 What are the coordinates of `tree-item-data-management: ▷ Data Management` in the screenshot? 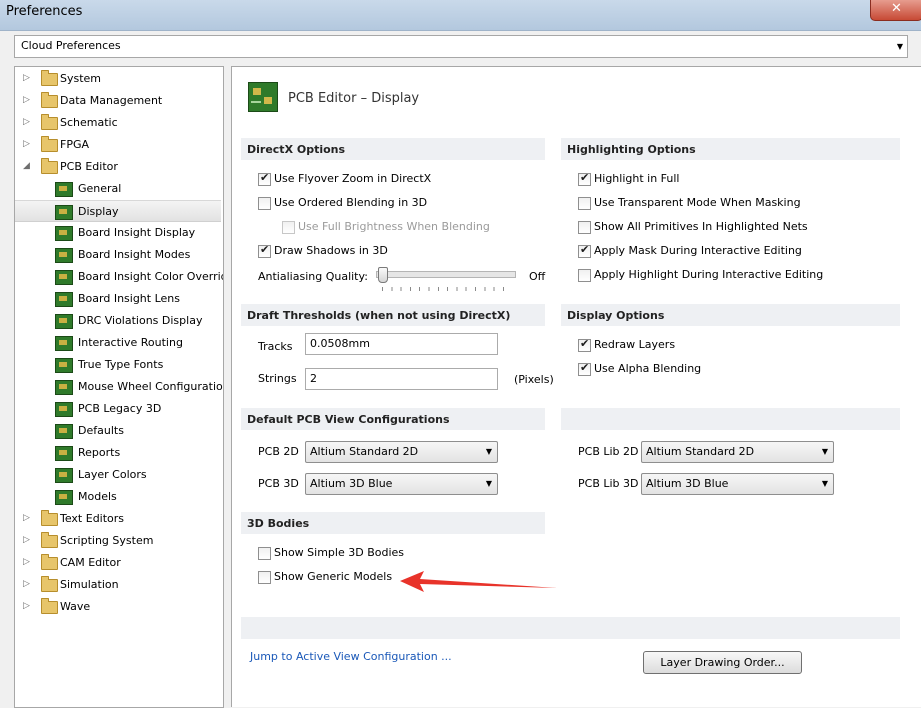 It's located at (118, 101).